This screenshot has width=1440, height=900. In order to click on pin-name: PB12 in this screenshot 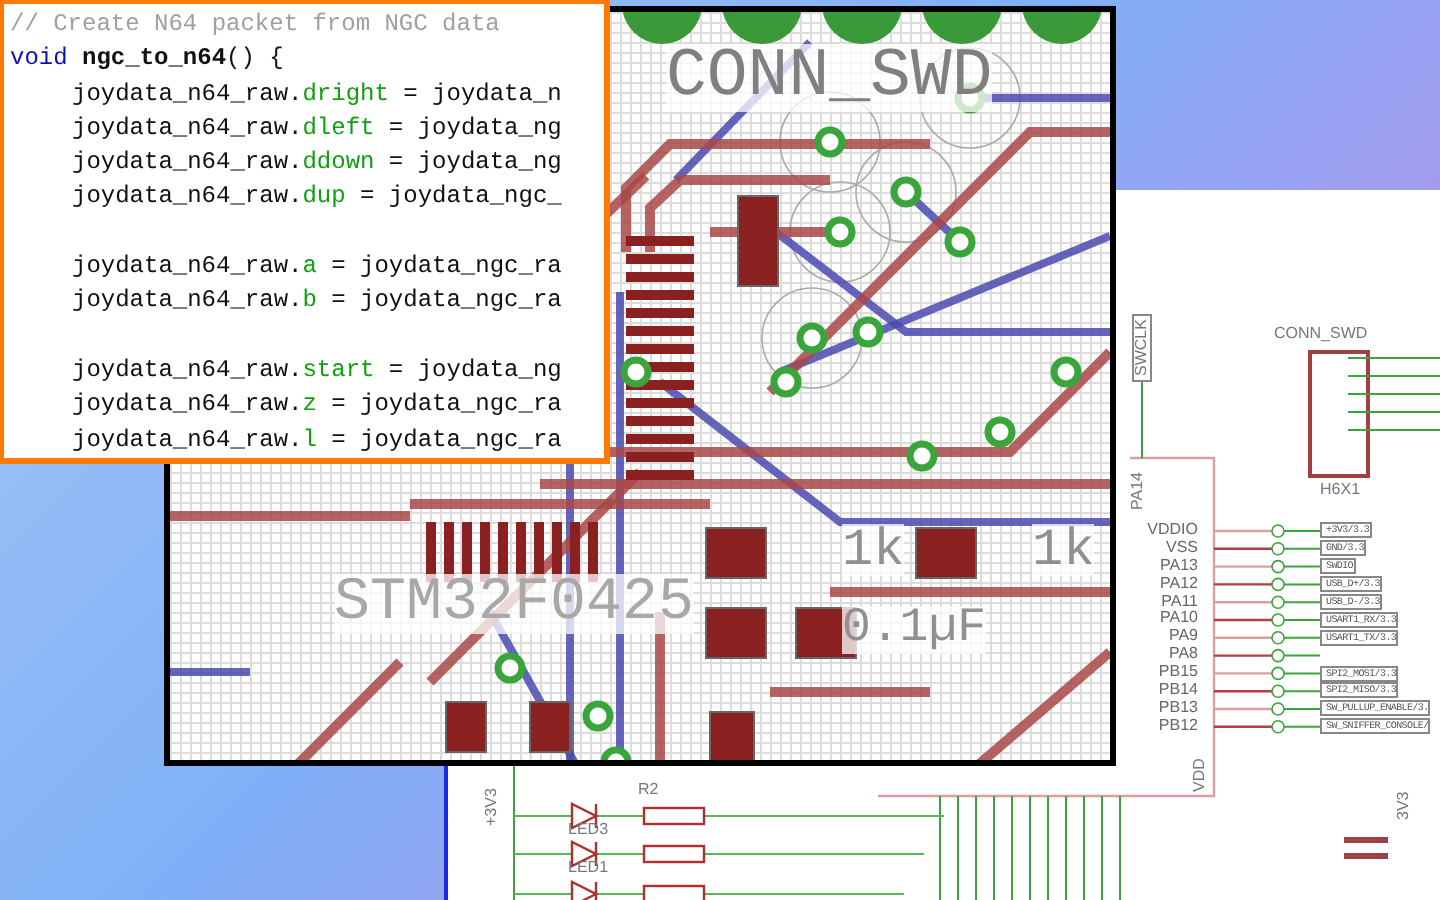, I will do `click(1178, 726)`.